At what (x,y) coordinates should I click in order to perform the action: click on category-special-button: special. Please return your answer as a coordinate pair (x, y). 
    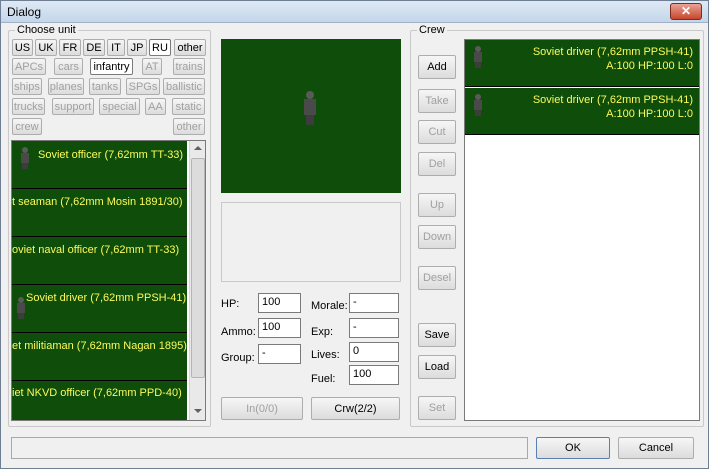
    Looking at the image, I should click on (119, 106).